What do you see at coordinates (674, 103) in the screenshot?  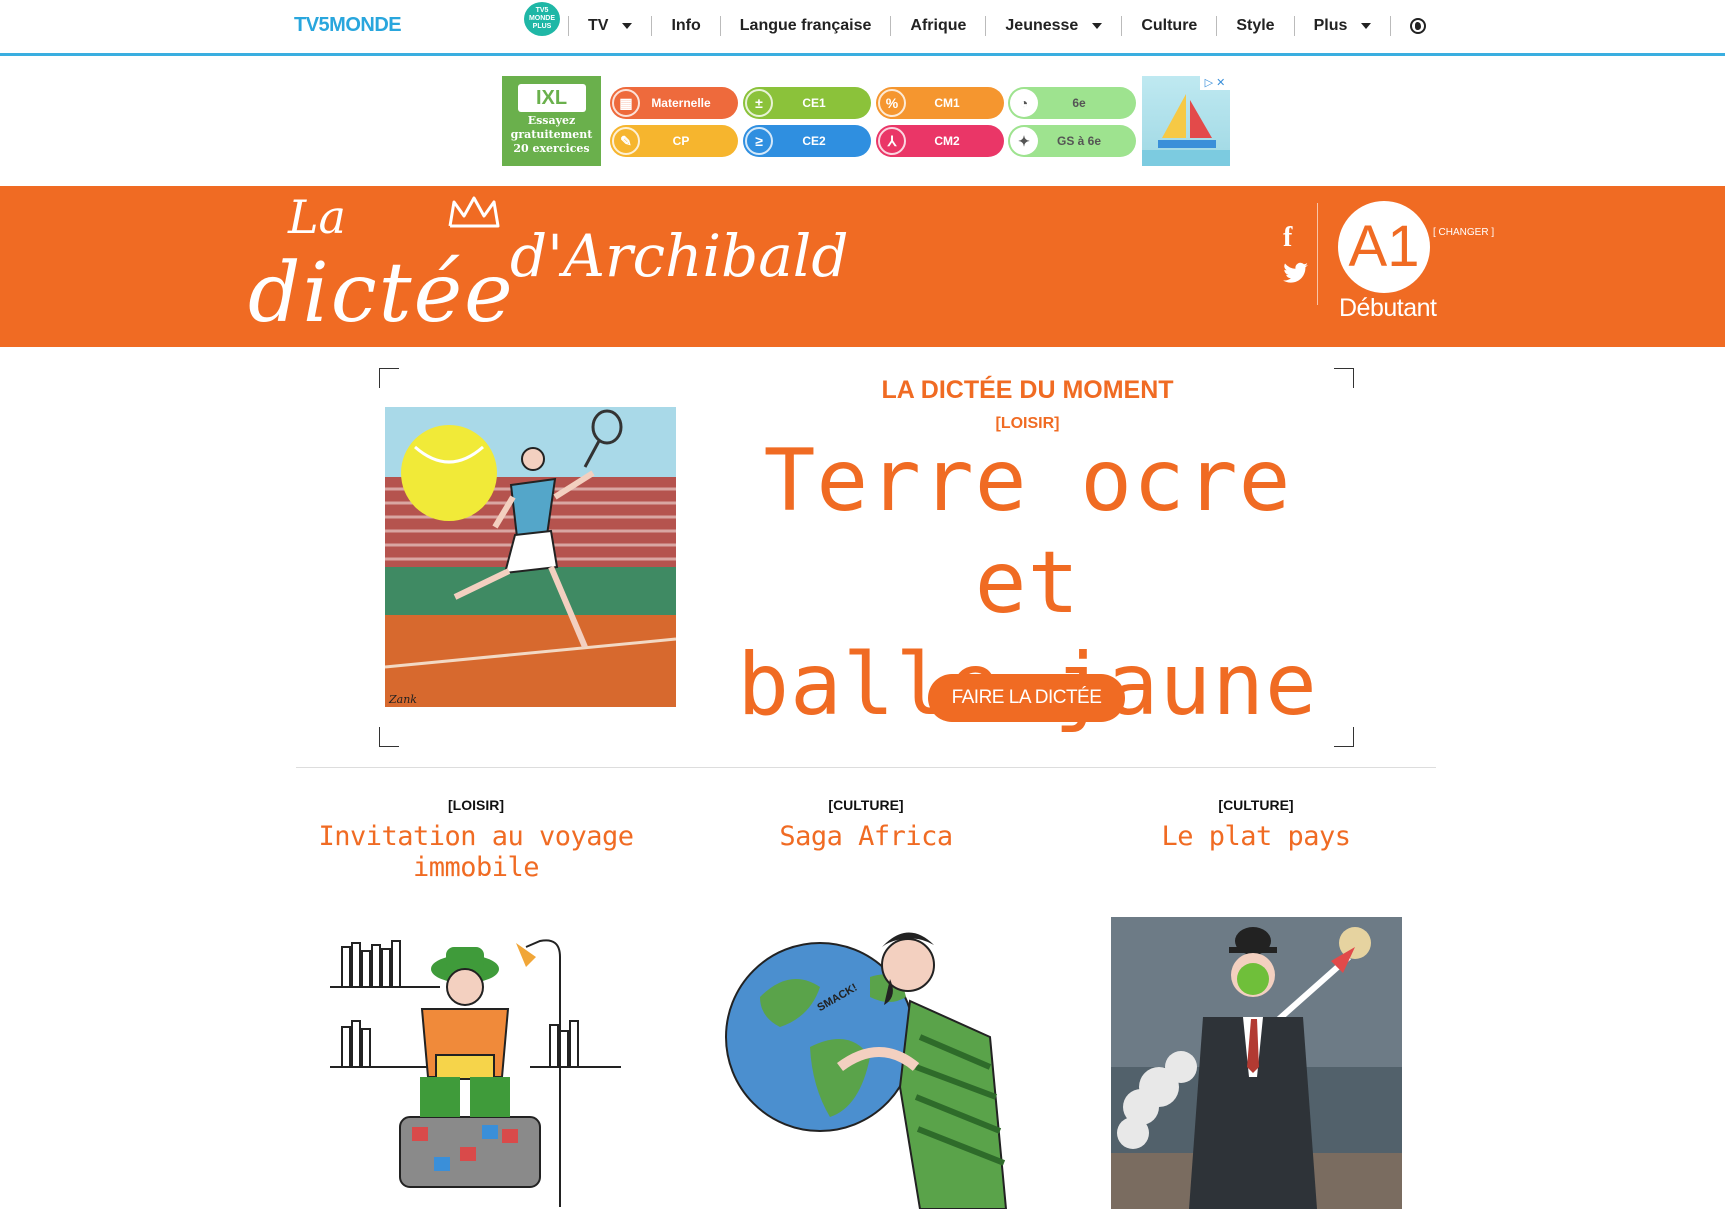 I see `ad-pill-maternelle: ▦ Maternelle` at bounding box center [674, 103].